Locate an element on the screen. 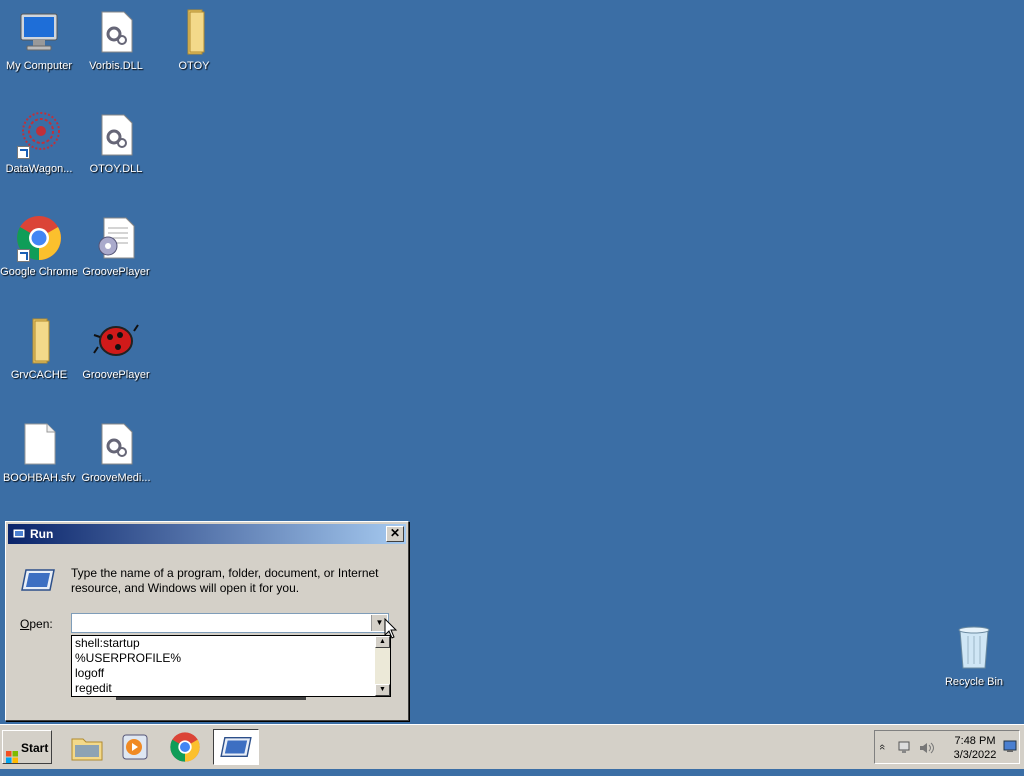  desktop-icon-otoy-folder: OTOY is located at coordinates (194, 40).